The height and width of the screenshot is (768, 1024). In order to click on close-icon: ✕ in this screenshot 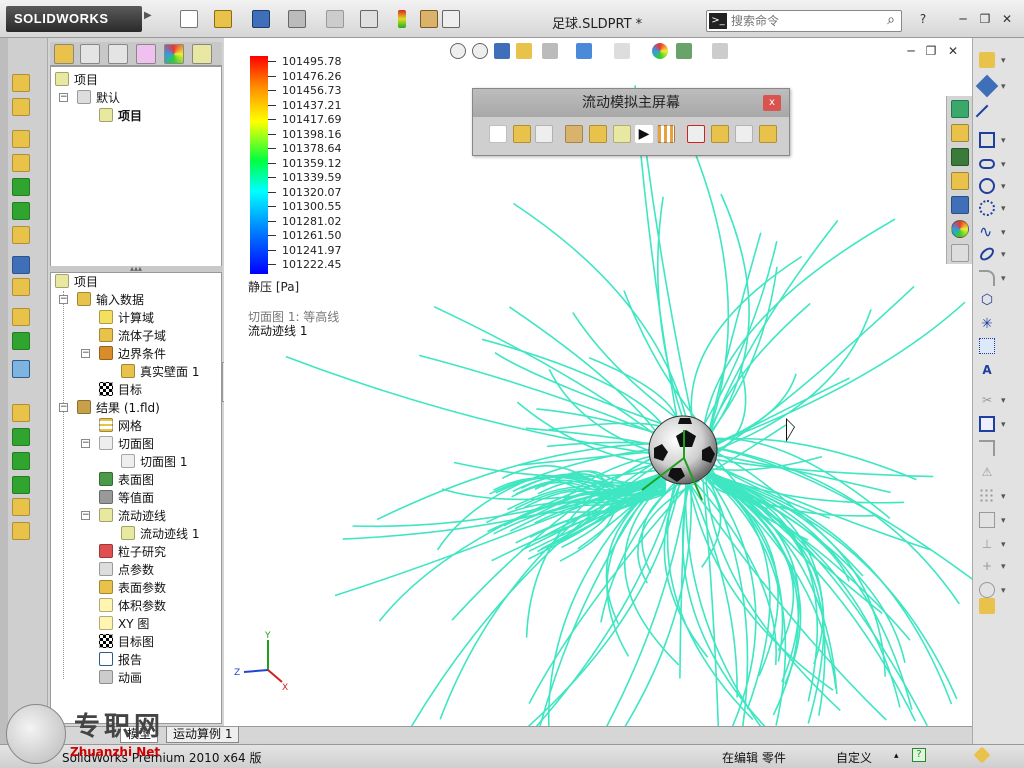, I will do `click(1007, 19)`.